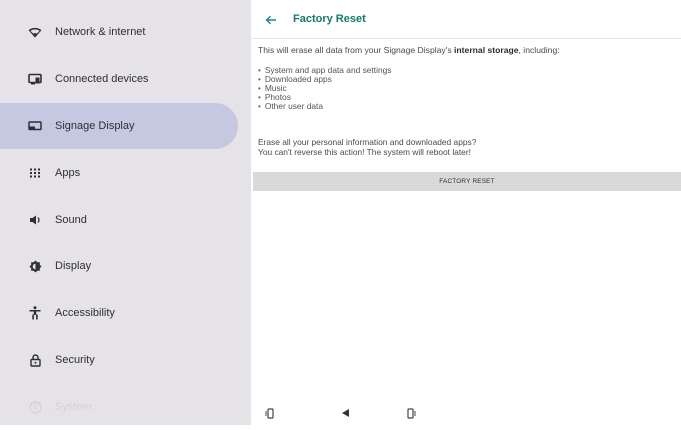 The width and height of the screenshot is (681, 430). Describe the element at coordinates (35, 407) in the screenshot. I see `info-icon` at that location.